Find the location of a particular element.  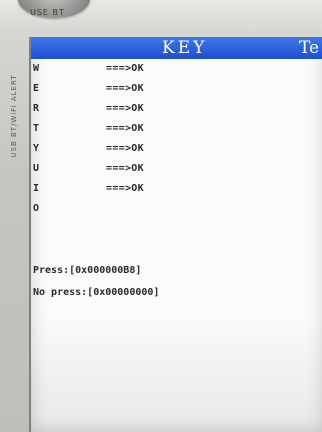

key-name: I is located at coordinates (36, 188).